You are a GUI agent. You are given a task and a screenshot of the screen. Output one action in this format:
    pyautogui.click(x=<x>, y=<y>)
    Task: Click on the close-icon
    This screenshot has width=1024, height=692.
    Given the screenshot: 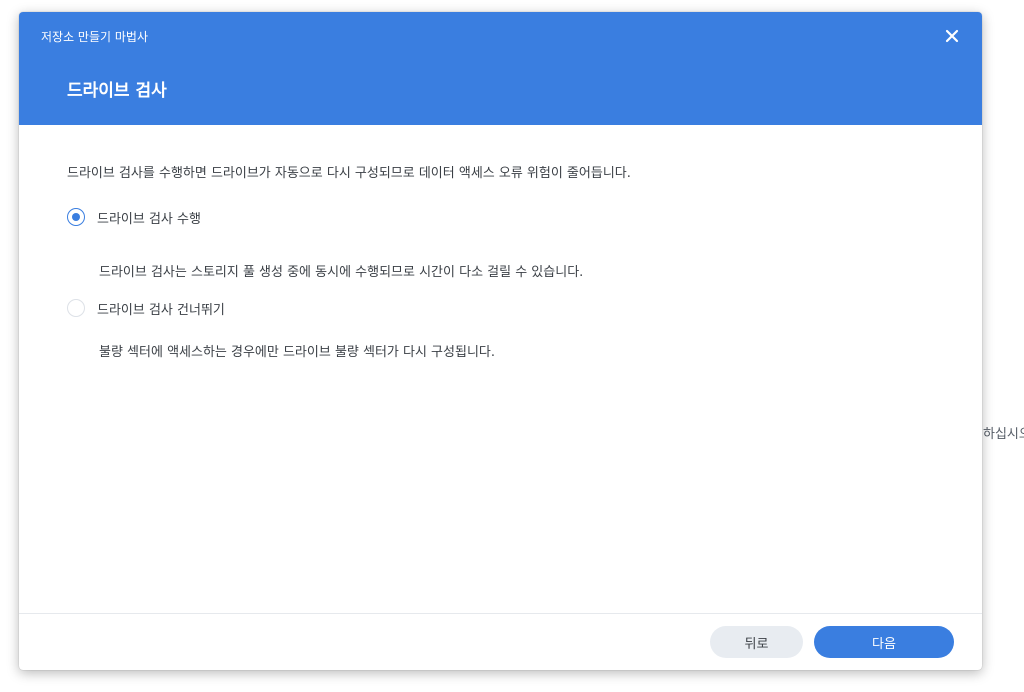 What is the action you would take?
    pyautogui.click(x=952, y=36)
    